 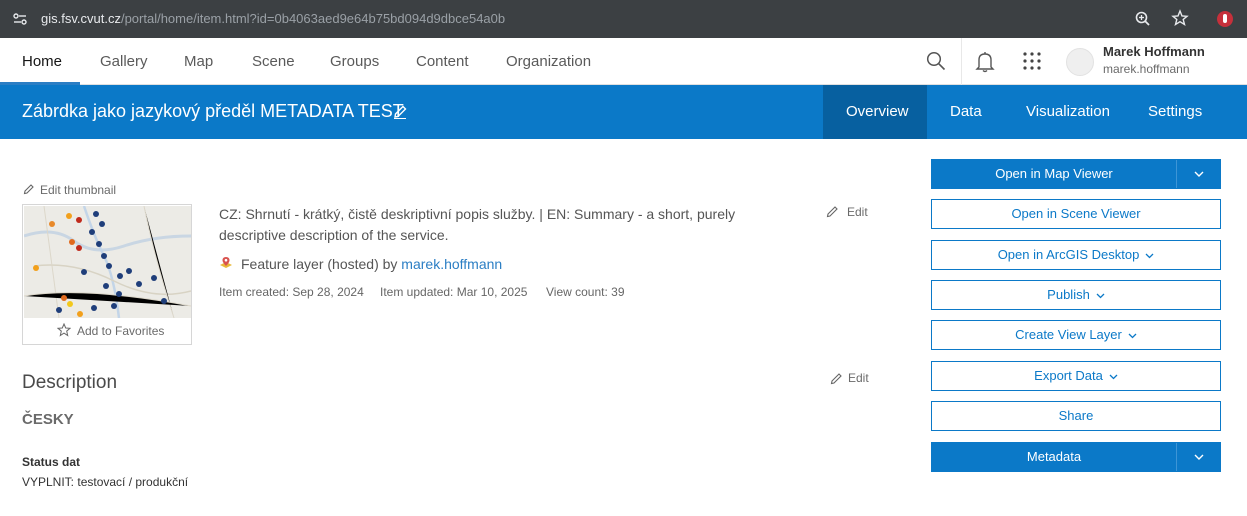 What do you see at coordinates (1054, 173) in the screenshot?
I see `open-in-map-viewer-label: Open in Map Viewer` at bounding box center [1054, 173].